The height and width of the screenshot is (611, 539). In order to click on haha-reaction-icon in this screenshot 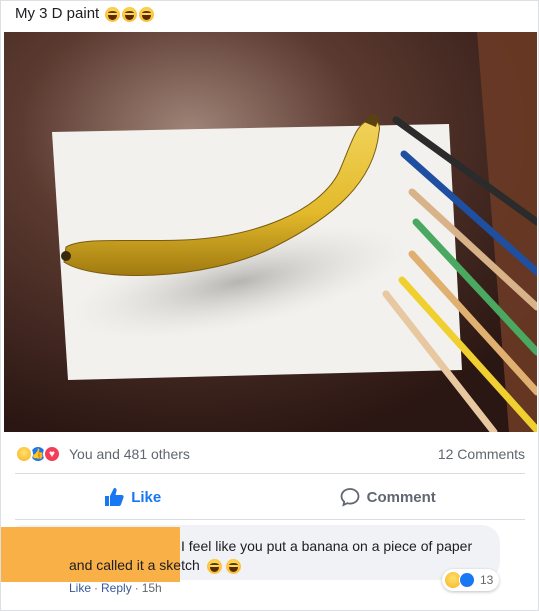, I will do `click(24, 454)`.